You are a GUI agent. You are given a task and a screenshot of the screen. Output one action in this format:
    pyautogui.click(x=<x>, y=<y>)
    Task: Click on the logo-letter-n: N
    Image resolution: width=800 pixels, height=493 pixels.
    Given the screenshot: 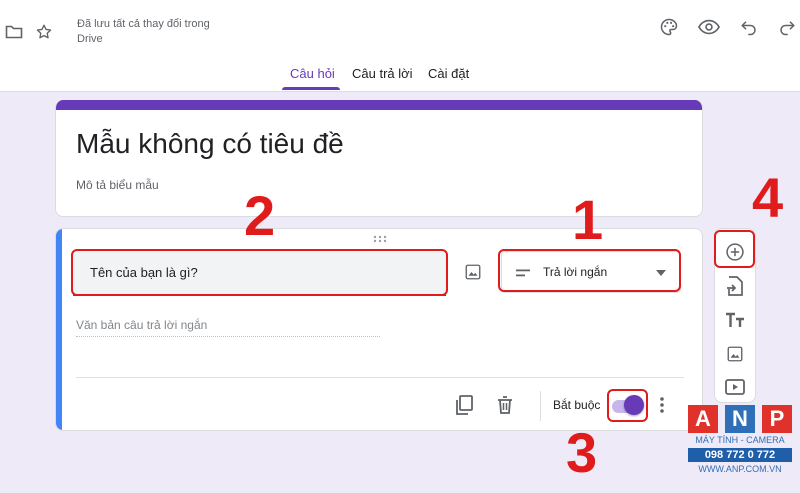 What is the action you would take?
    pyautogui.click(x=740, y=419)
    